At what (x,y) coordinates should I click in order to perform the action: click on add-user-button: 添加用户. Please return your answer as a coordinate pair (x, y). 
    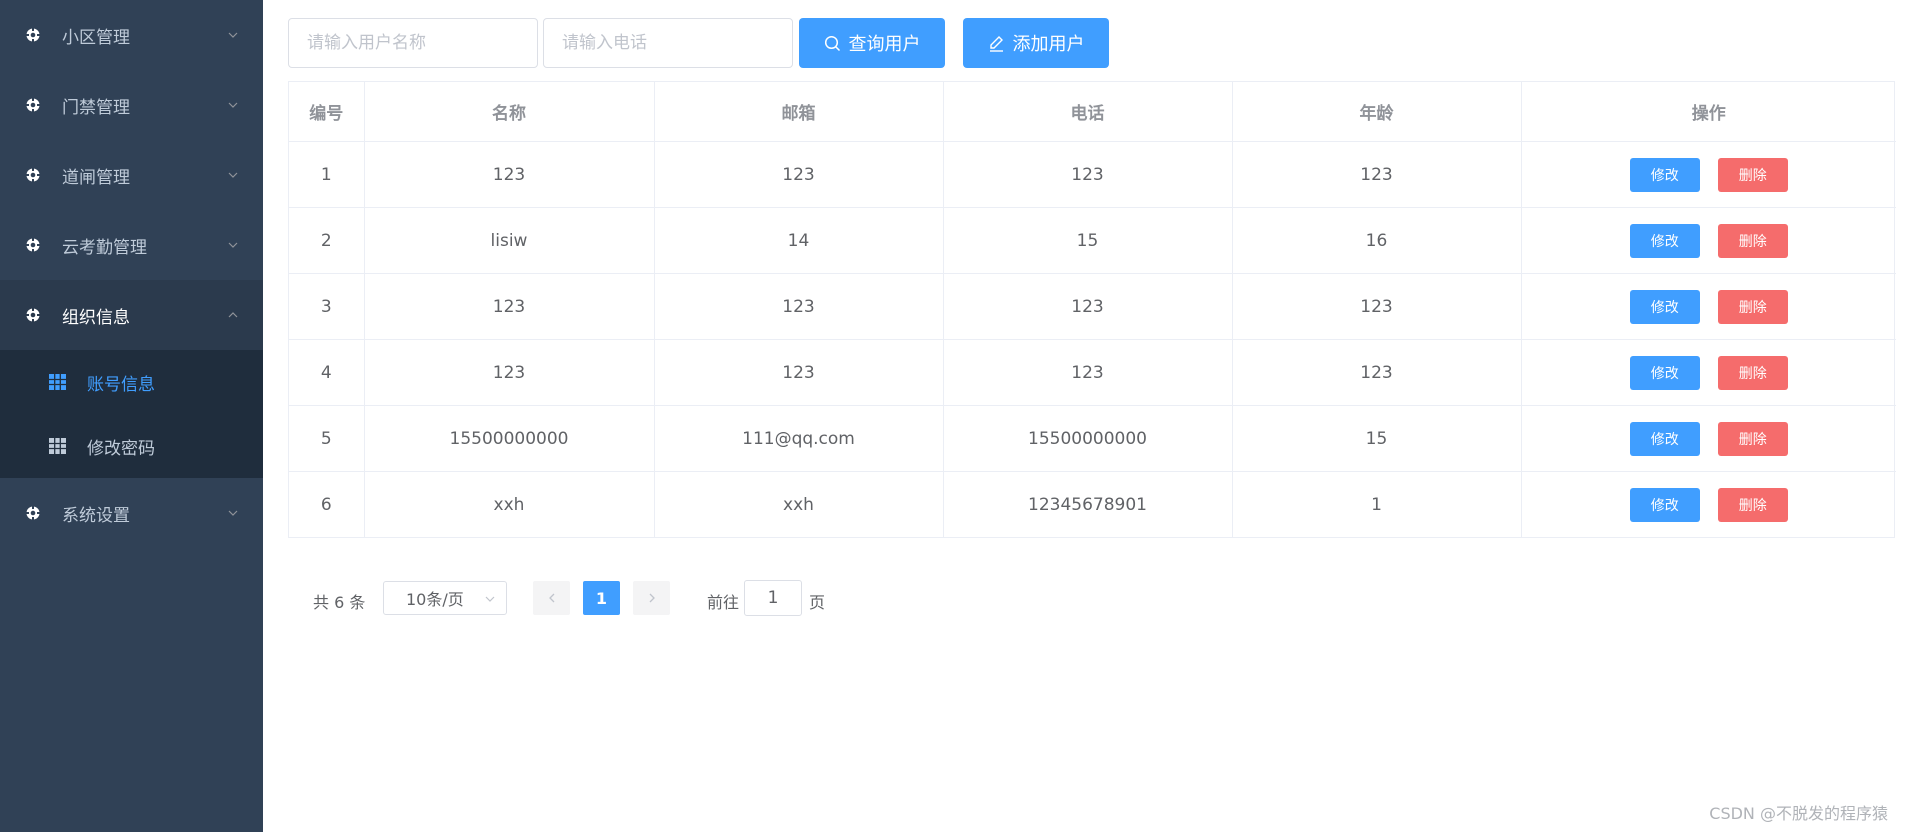
    Looking at the image, I should click on (1036, 43).